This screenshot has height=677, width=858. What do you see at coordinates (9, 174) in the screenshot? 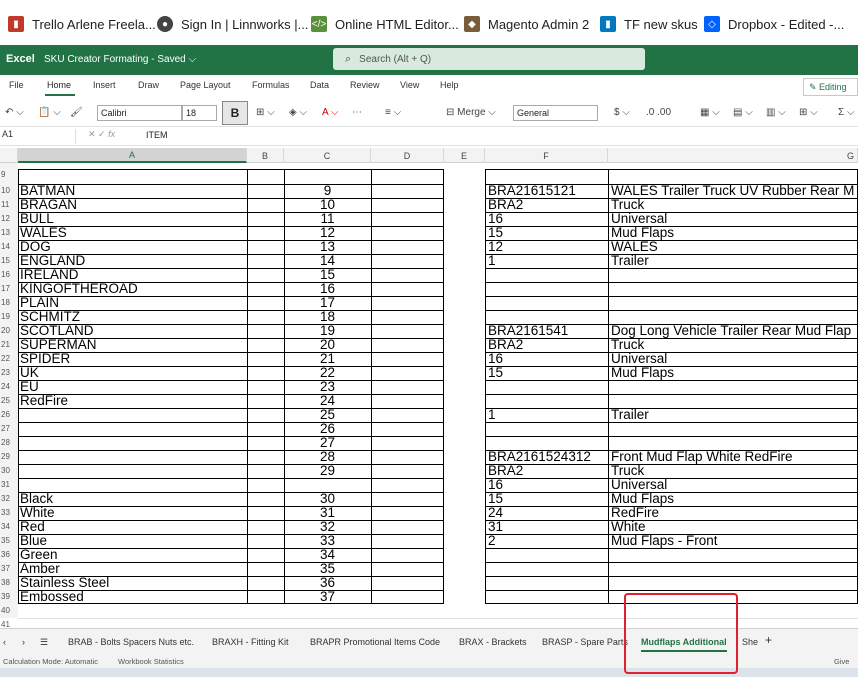
I see `row-header: 9` at bounding box center [9, 174].